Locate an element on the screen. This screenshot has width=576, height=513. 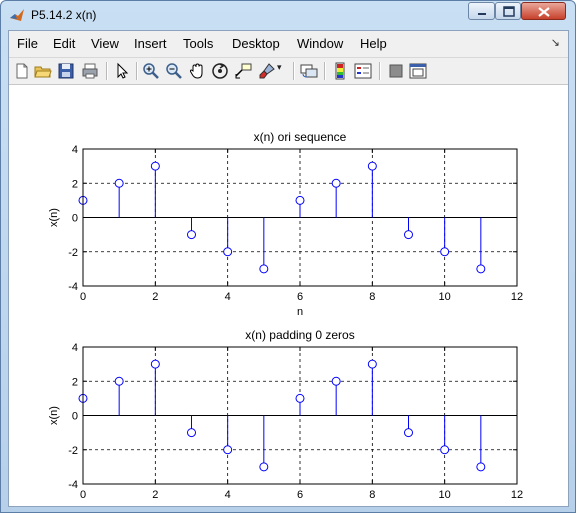
minimize-button is located at coordinates (481, 11).